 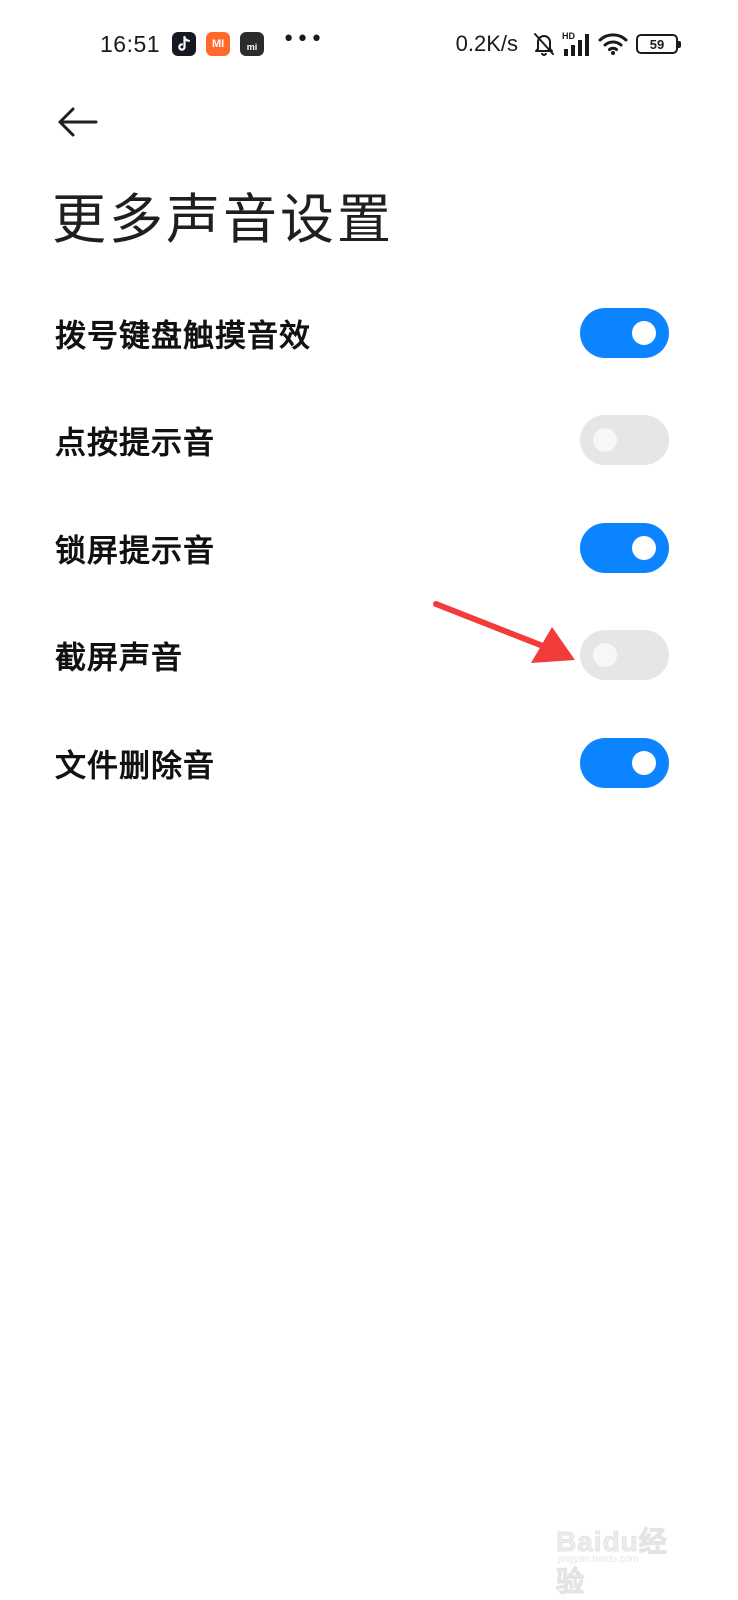 I want to click on status-left: 16:51 MI mi •••, so click(x=212, y=44).